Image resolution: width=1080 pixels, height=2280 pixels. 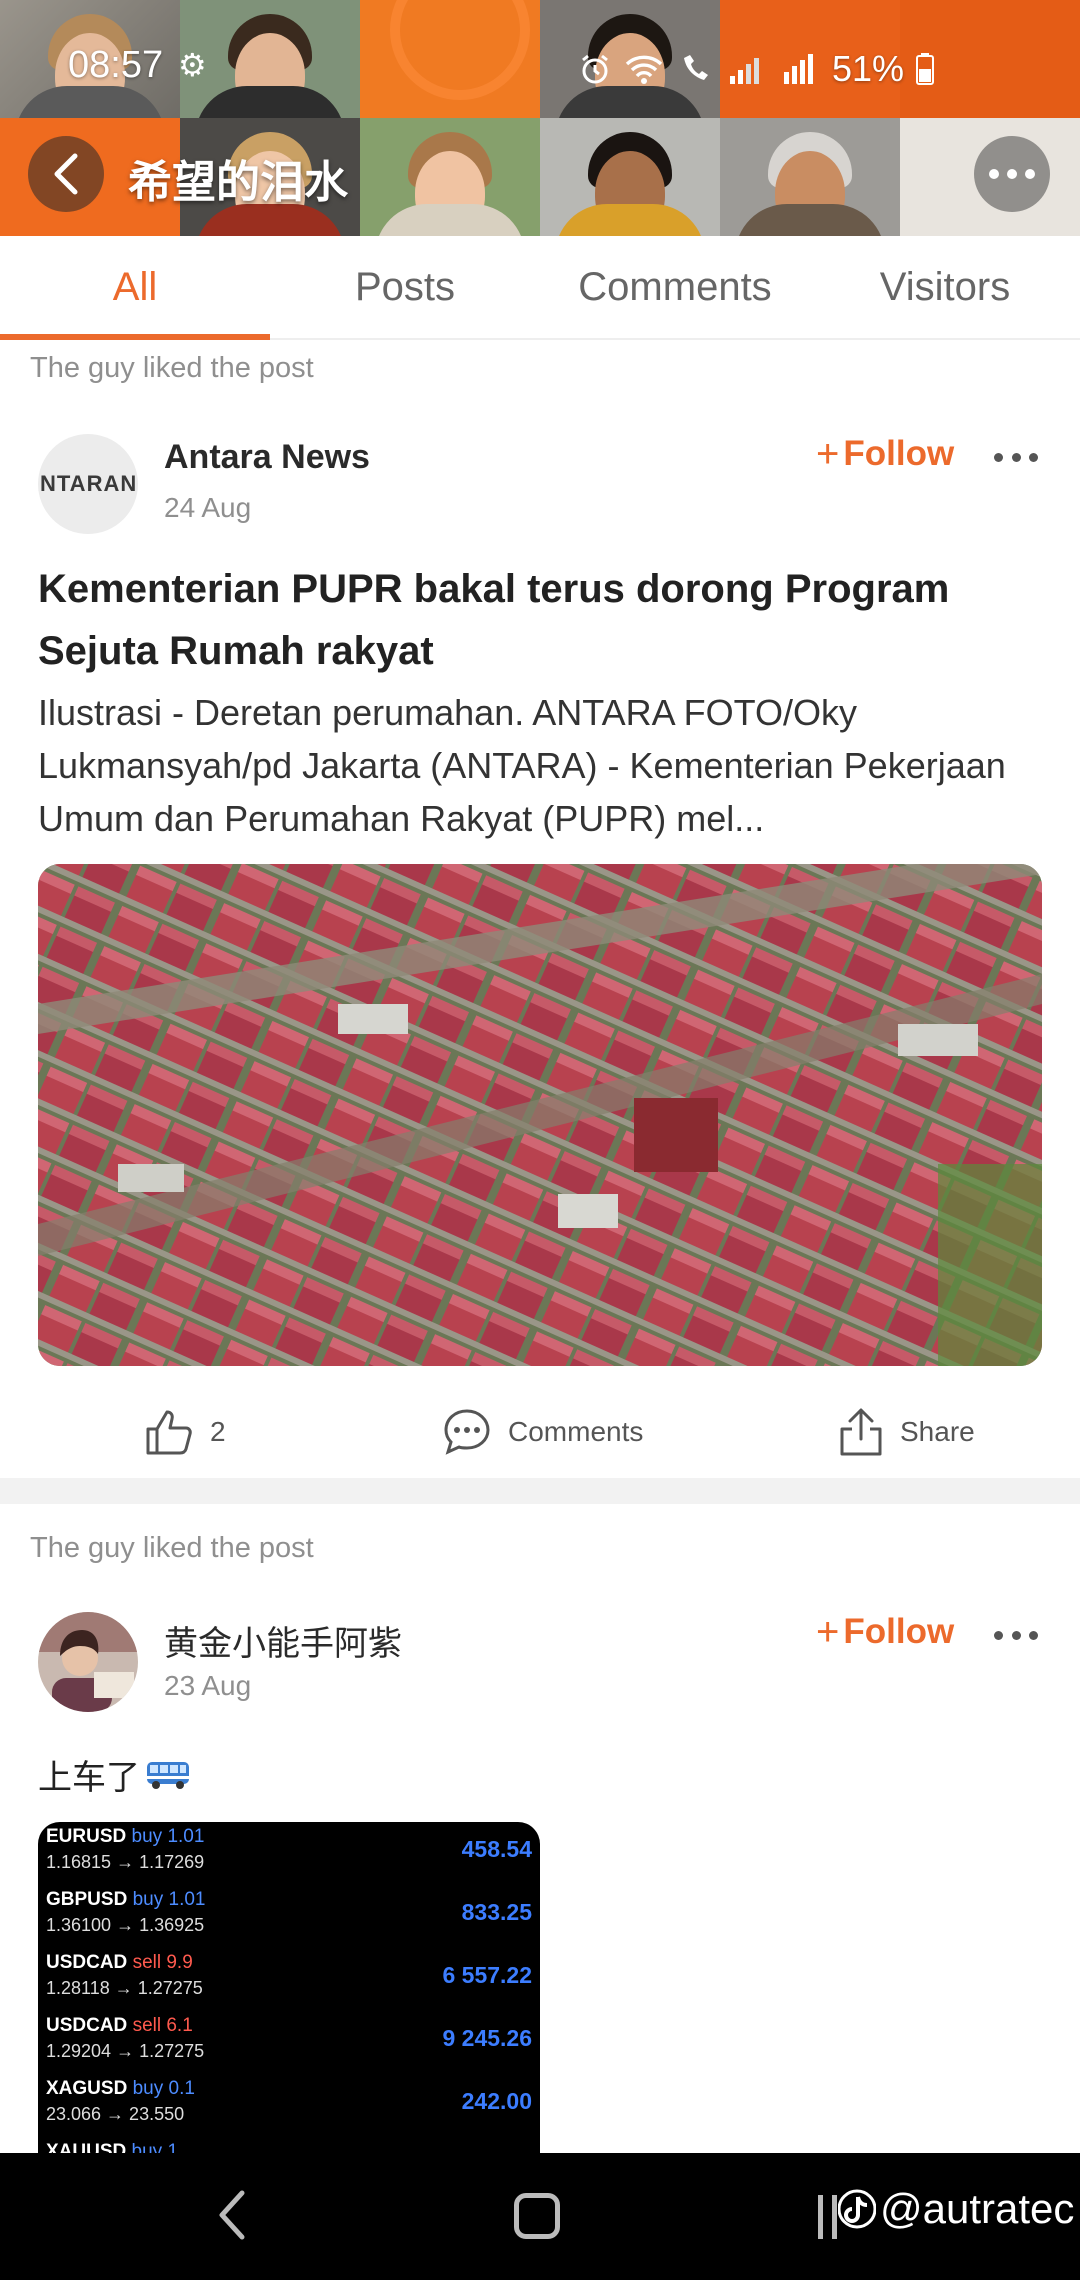 What do you see at coordinates (696, 67) in the screenshot?
I see `wifi-call-icon` at bounding box center [696, 67].